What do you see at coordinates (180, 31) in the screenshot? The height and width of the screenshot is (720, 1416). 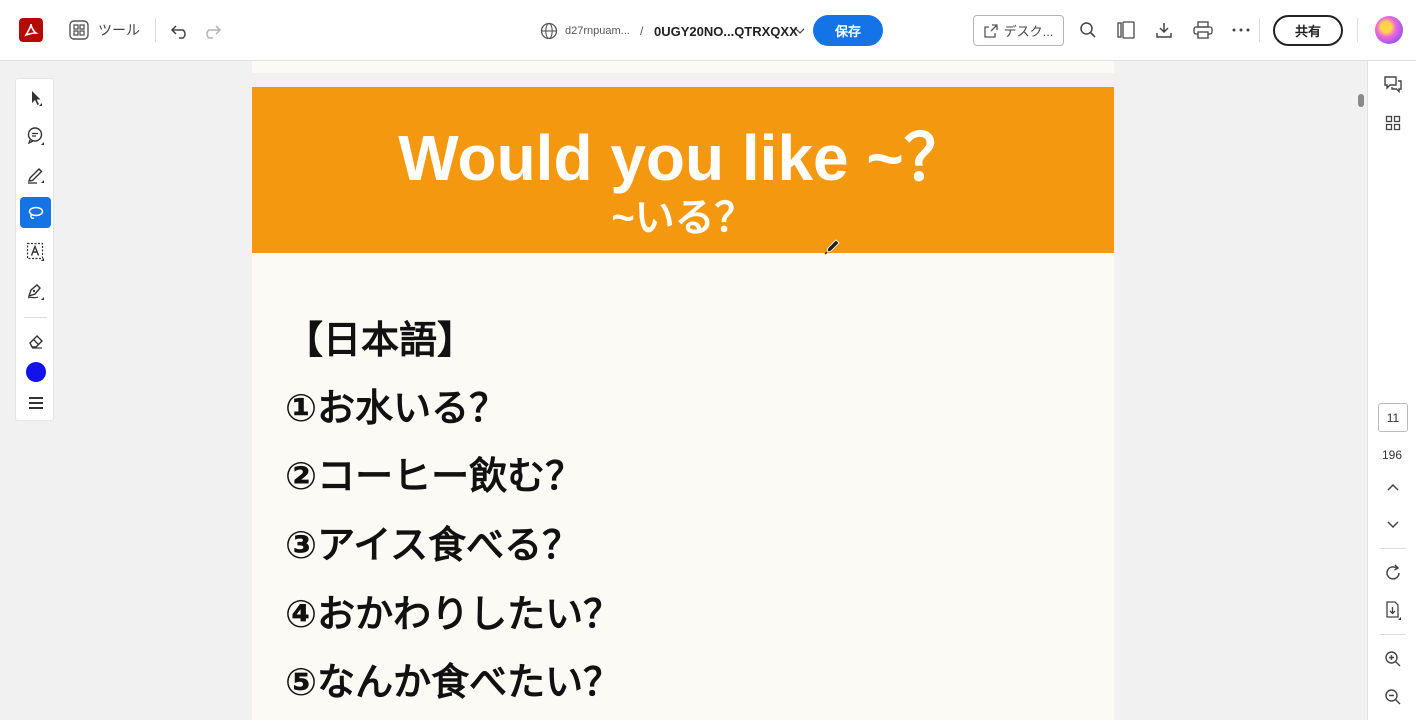 I see `undo-icon` at bounding box center [180, 31].